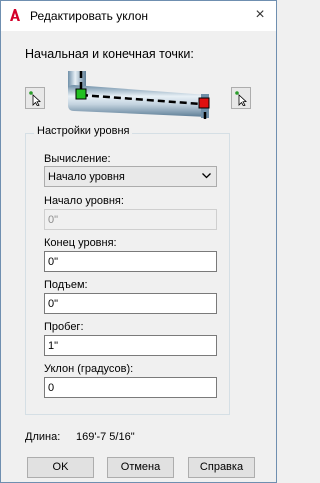 The image size is (320, 483). Describe the element at coordinates (130, 387) in the screenshot. I see `slope-field: 0` at that location.